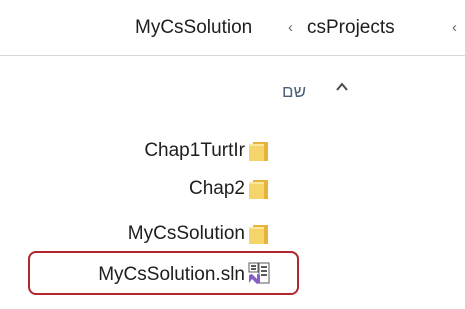 This screenshot has width=465, height=309. Describe the element at coordinates (351, 28) in the screenshot. I see `breadcrumb-item-csprojects: csProjects` at that location.